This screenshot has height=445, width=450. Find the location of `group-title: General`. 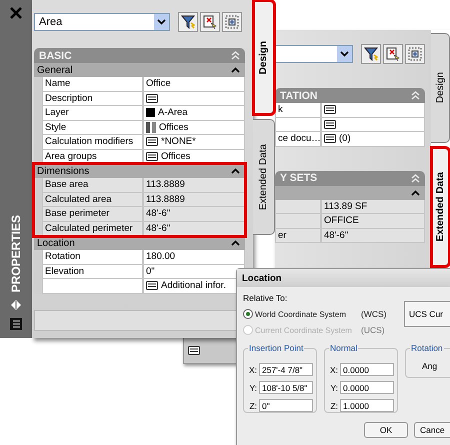

group-title: General is located at coordinates (55, 70).